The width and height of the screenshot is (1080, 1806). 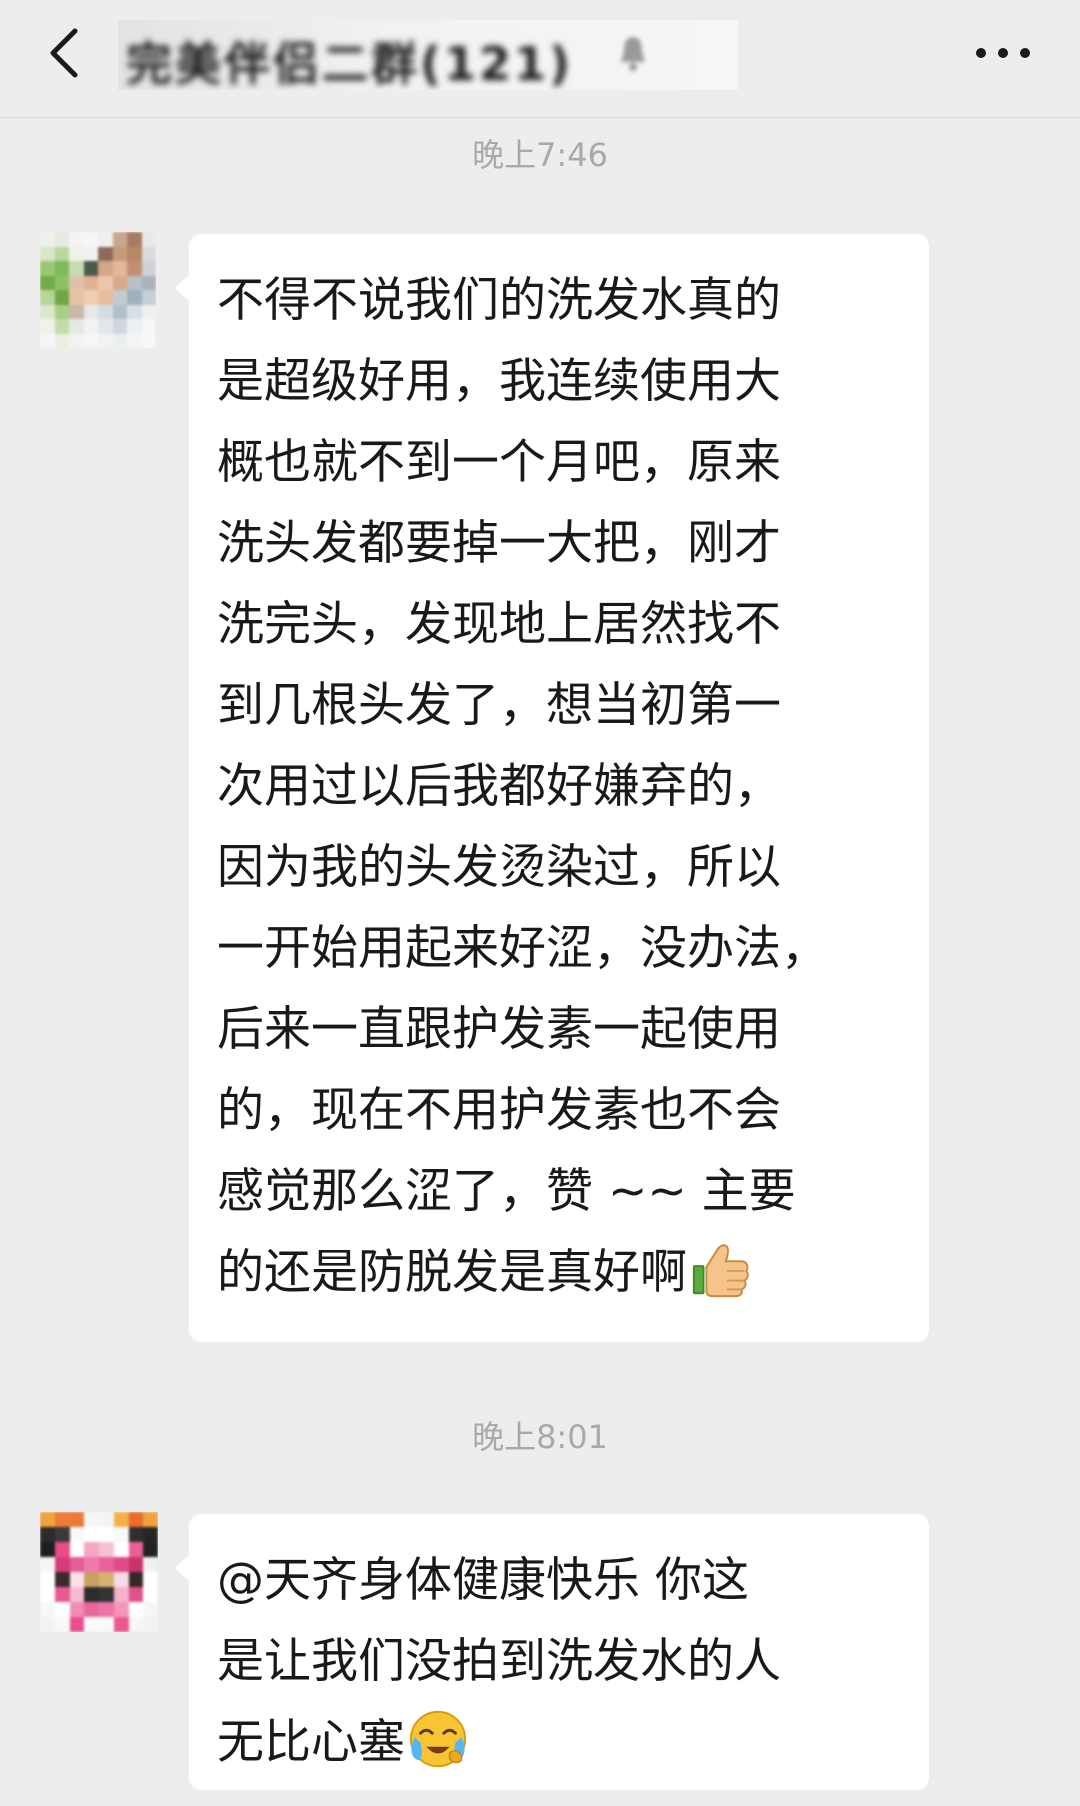 What do you see at coordinates (499, 705) in the screenshot?
I see `message-line: 到几根头发了，想当初第一` at bounding box center [499, 705].